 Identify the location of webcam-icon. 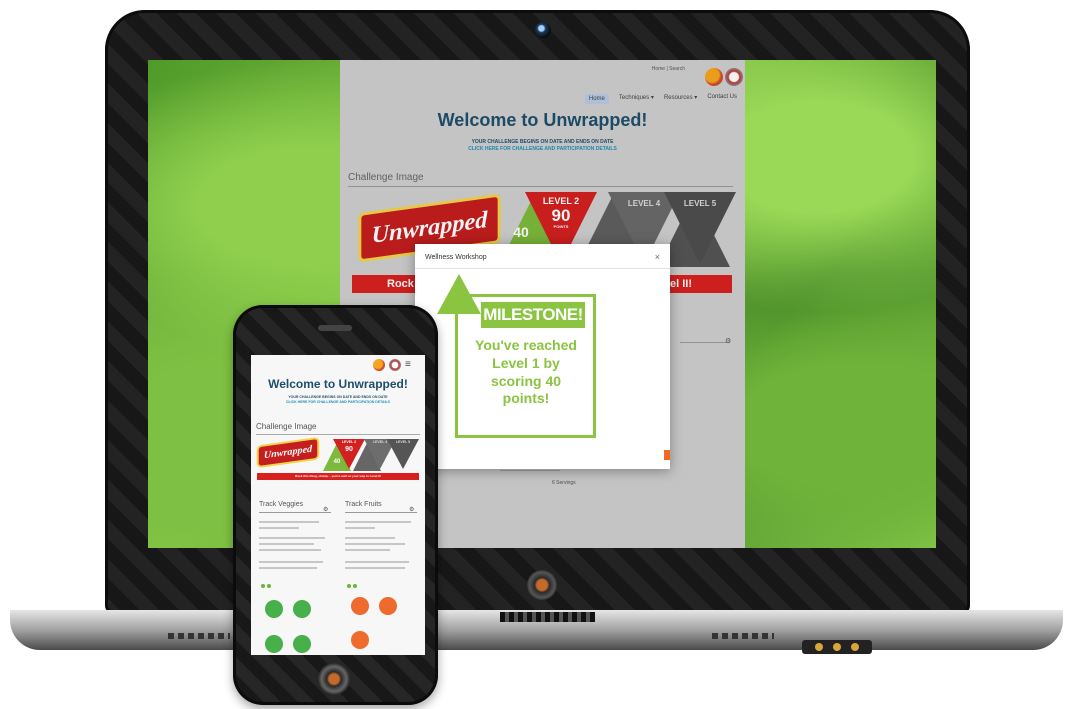
(543, 30).